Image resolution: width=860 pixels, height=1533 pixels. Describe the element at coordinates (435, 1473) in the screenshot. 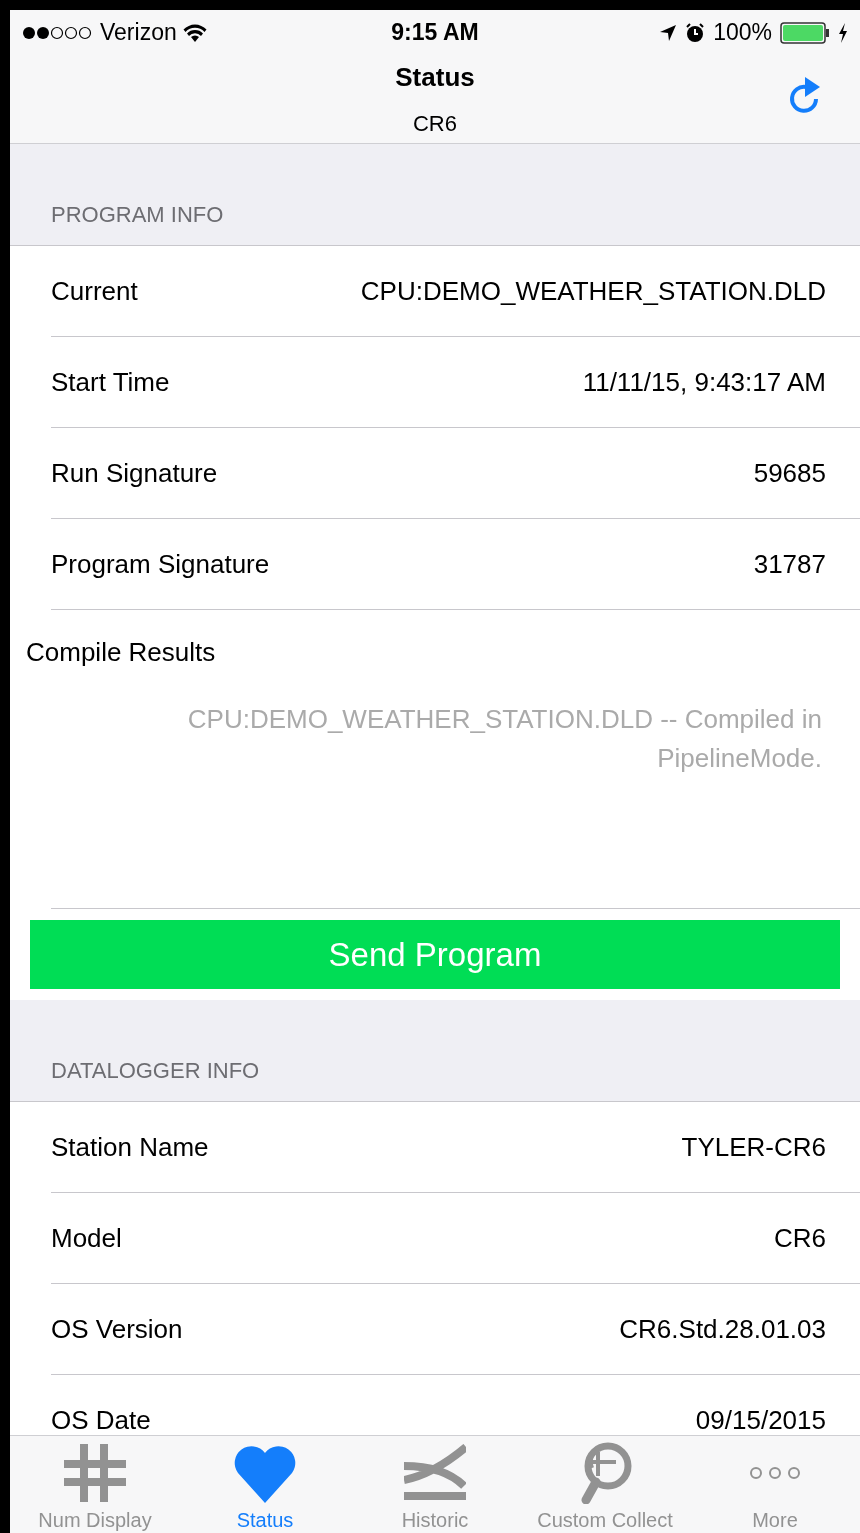

I see `curves-icon` at that location.